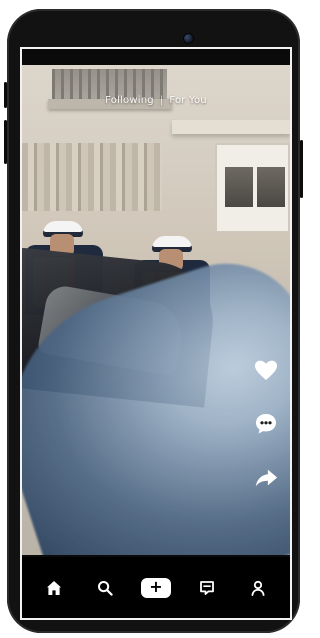  I want to click on power-button, so click(301, 169).